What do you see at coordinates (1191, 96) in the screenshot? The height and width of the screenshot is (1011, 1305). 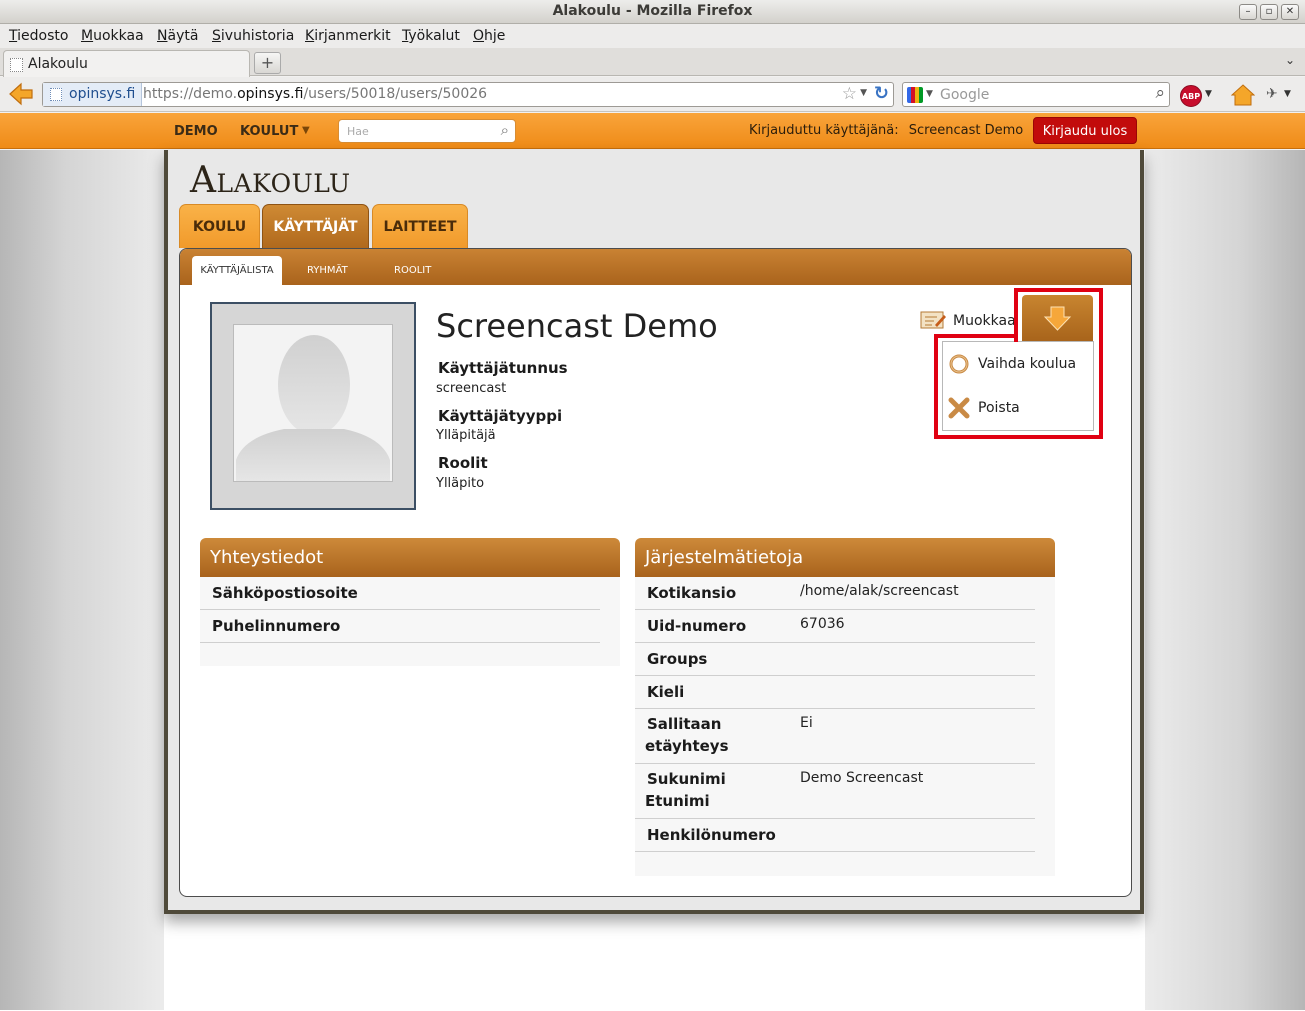 I see `adblock-icon: ABP` at bounding box center [1191, 96].